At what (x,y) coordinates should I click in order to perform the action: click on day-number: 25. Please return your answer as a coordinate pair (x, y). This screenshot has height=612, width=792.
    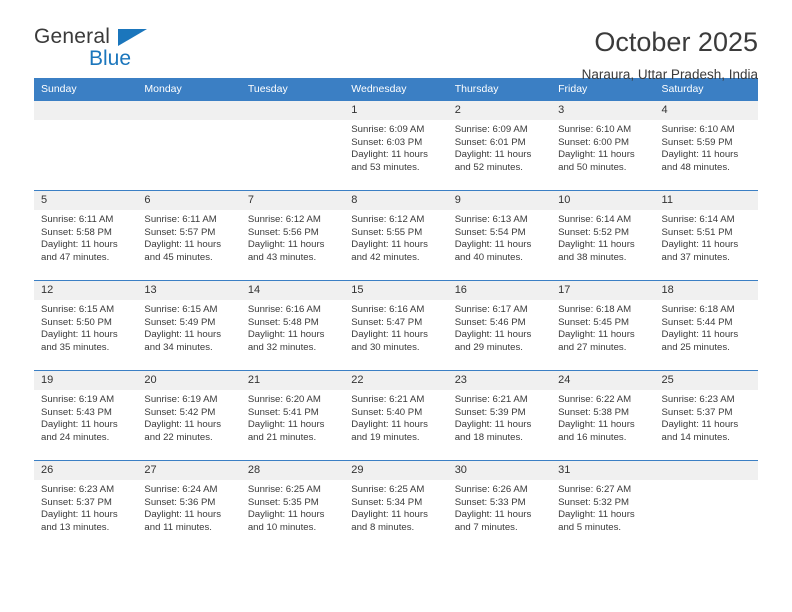
    Looking at the image, I should click on (706, 380).